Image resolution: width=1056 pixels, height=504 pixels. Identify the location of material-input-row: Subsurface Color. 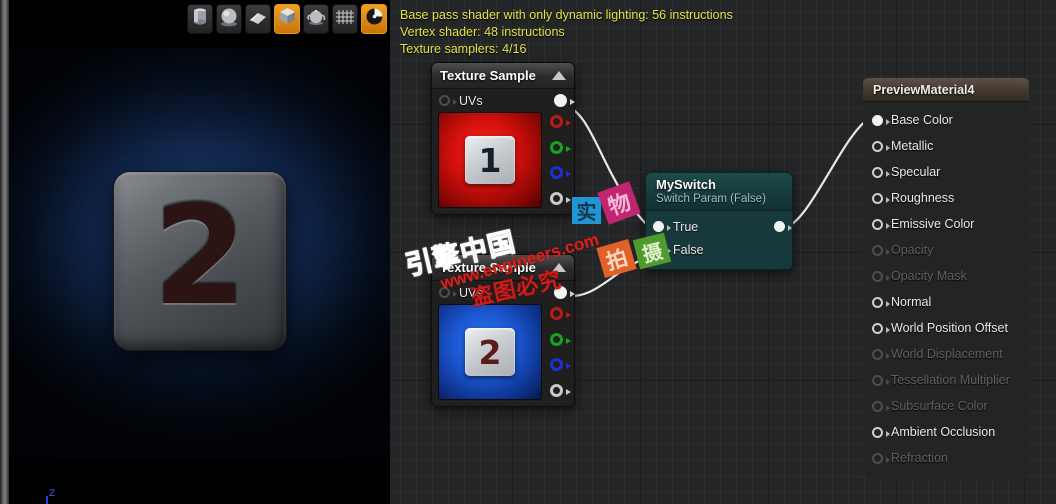
(946, 406).